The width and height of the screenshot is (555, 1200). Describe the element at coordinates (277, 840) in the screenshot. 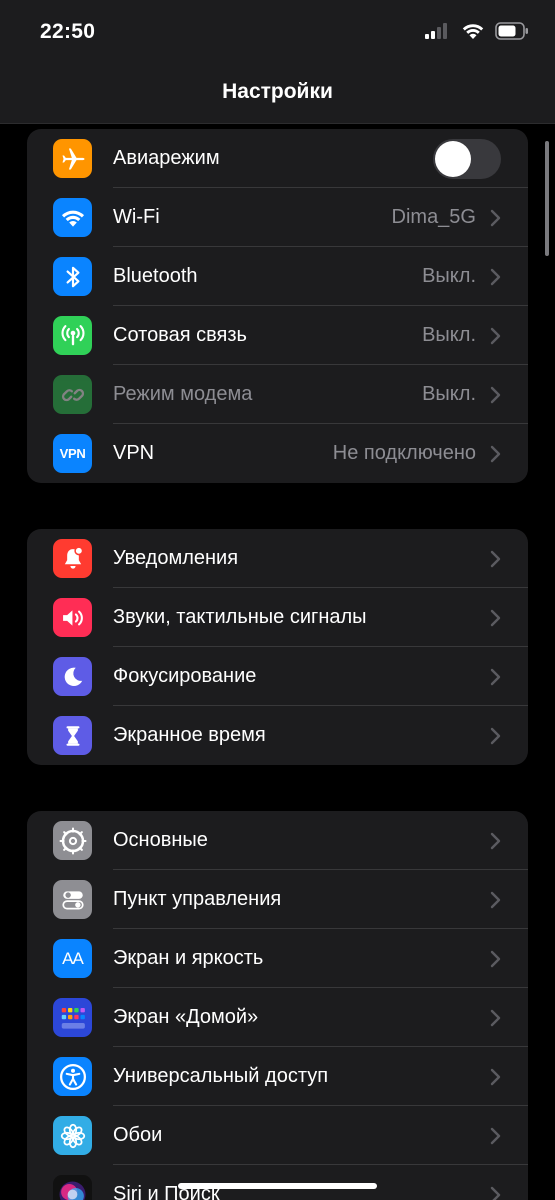

I see `settings-row-general: Основные` at that location.